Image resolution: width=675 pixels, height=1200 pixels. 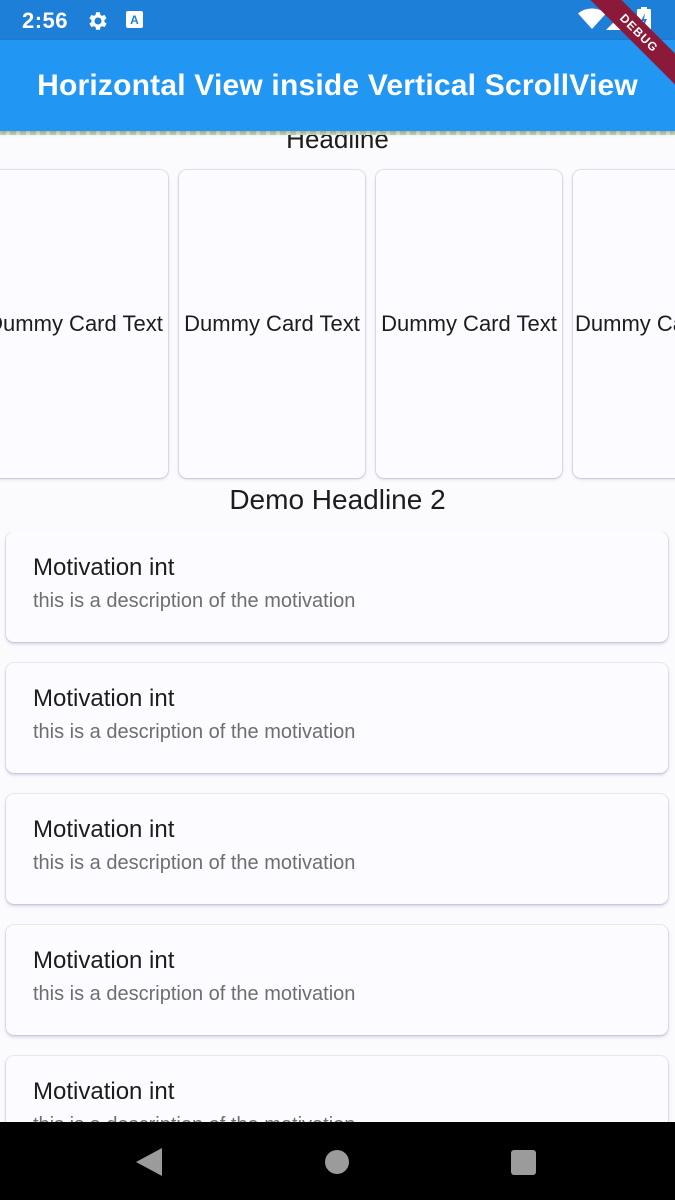 What do you see at coordinates (134, 19) in the screenshot?
I see `a-notification-icon: A` at bounding box center [134, 19].